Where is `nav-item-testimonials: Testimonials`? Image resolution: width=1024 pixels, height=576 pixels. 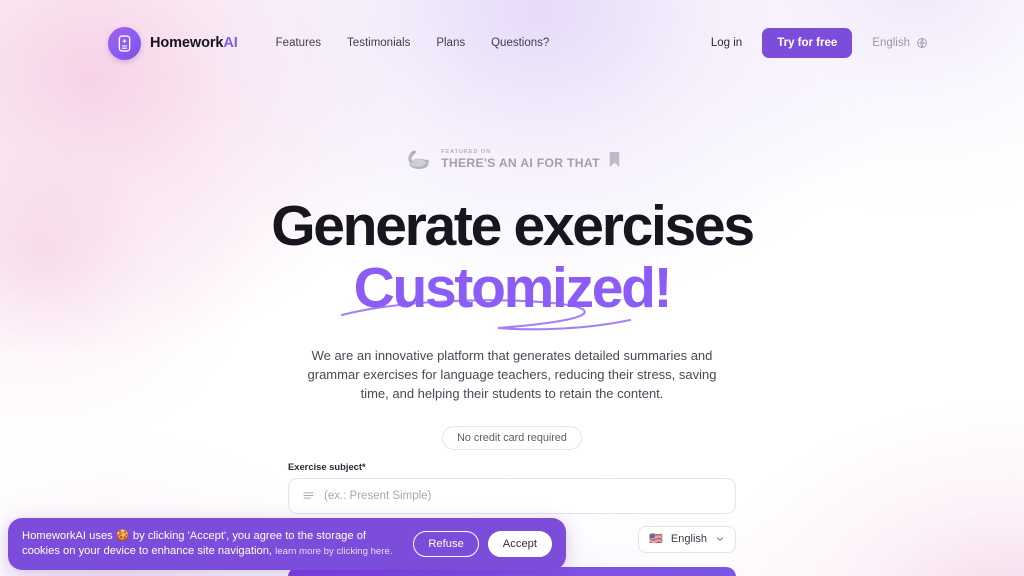
nav-item-testimonials: Testimonials is located at coordinates (378, 43).